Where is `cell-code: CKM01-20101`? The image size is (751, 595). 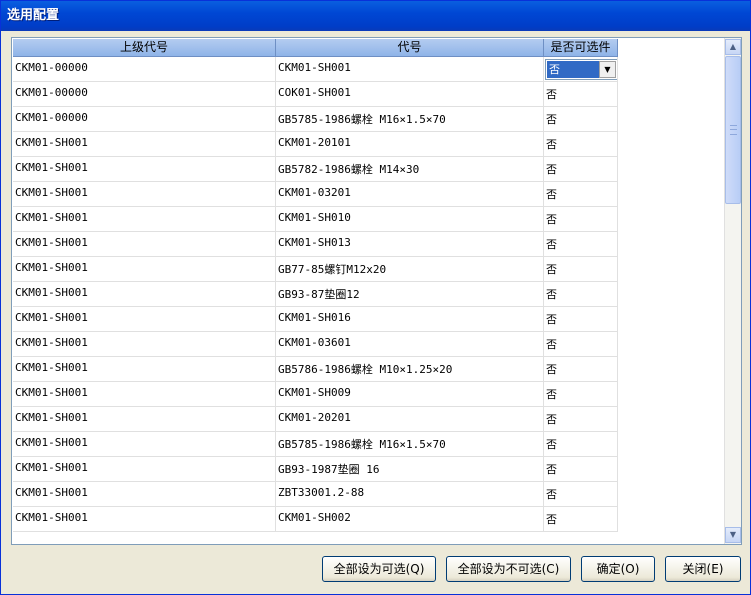 cell-code: CKM01-20101 is located at coordinates (410, 144).